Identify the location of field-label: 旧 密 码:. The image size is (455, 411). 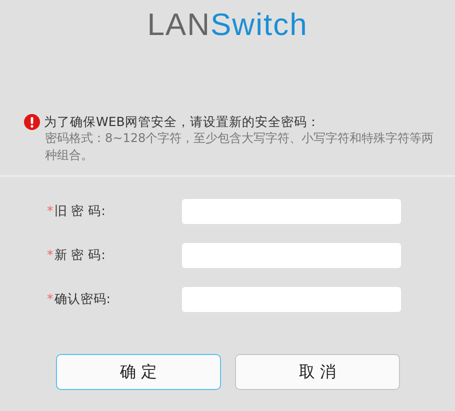
(80, 210).